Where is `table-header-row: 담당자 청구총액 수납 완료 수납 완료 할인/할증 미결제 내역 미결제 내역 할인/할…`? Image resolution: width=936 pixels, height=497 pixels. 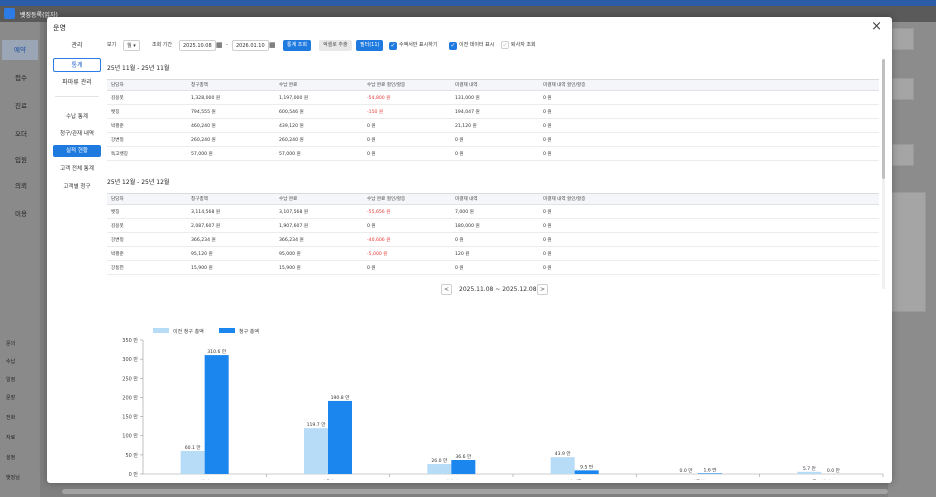 table-header-row: 담당자 청구총액 수납 완료 수납 완료 할인/할증 미결제 내역 미결제 내역 할인/할… is located at coordinates (493, 85).